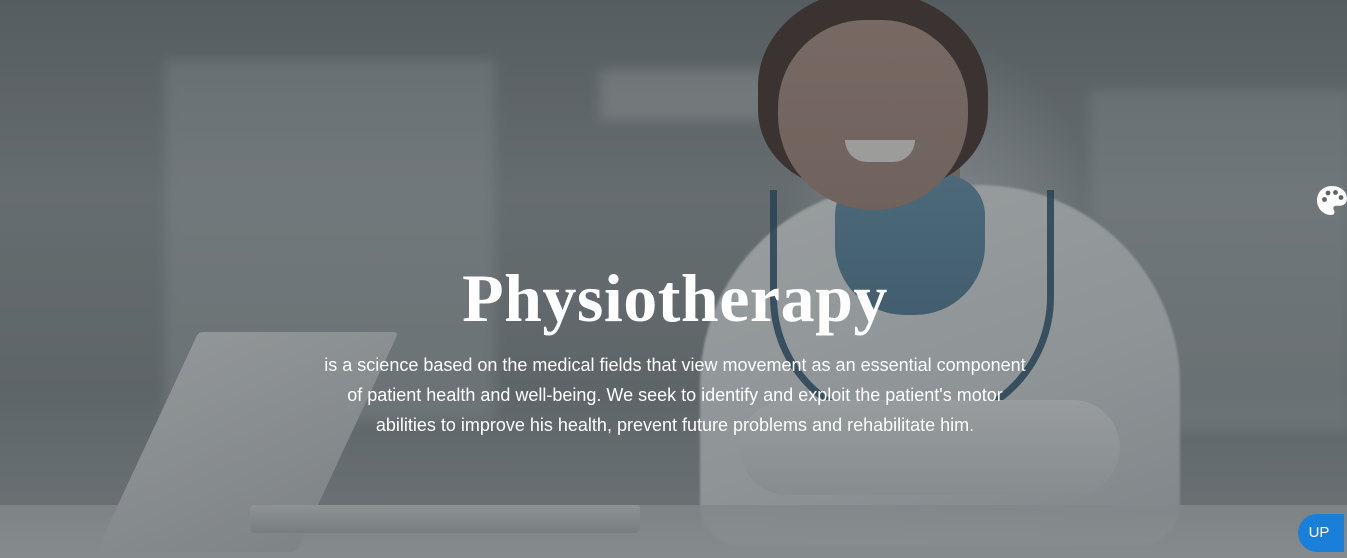 This screenshot has width=1347, height=558. I want to click on palette-icon-graphic, so click(1332, 200).